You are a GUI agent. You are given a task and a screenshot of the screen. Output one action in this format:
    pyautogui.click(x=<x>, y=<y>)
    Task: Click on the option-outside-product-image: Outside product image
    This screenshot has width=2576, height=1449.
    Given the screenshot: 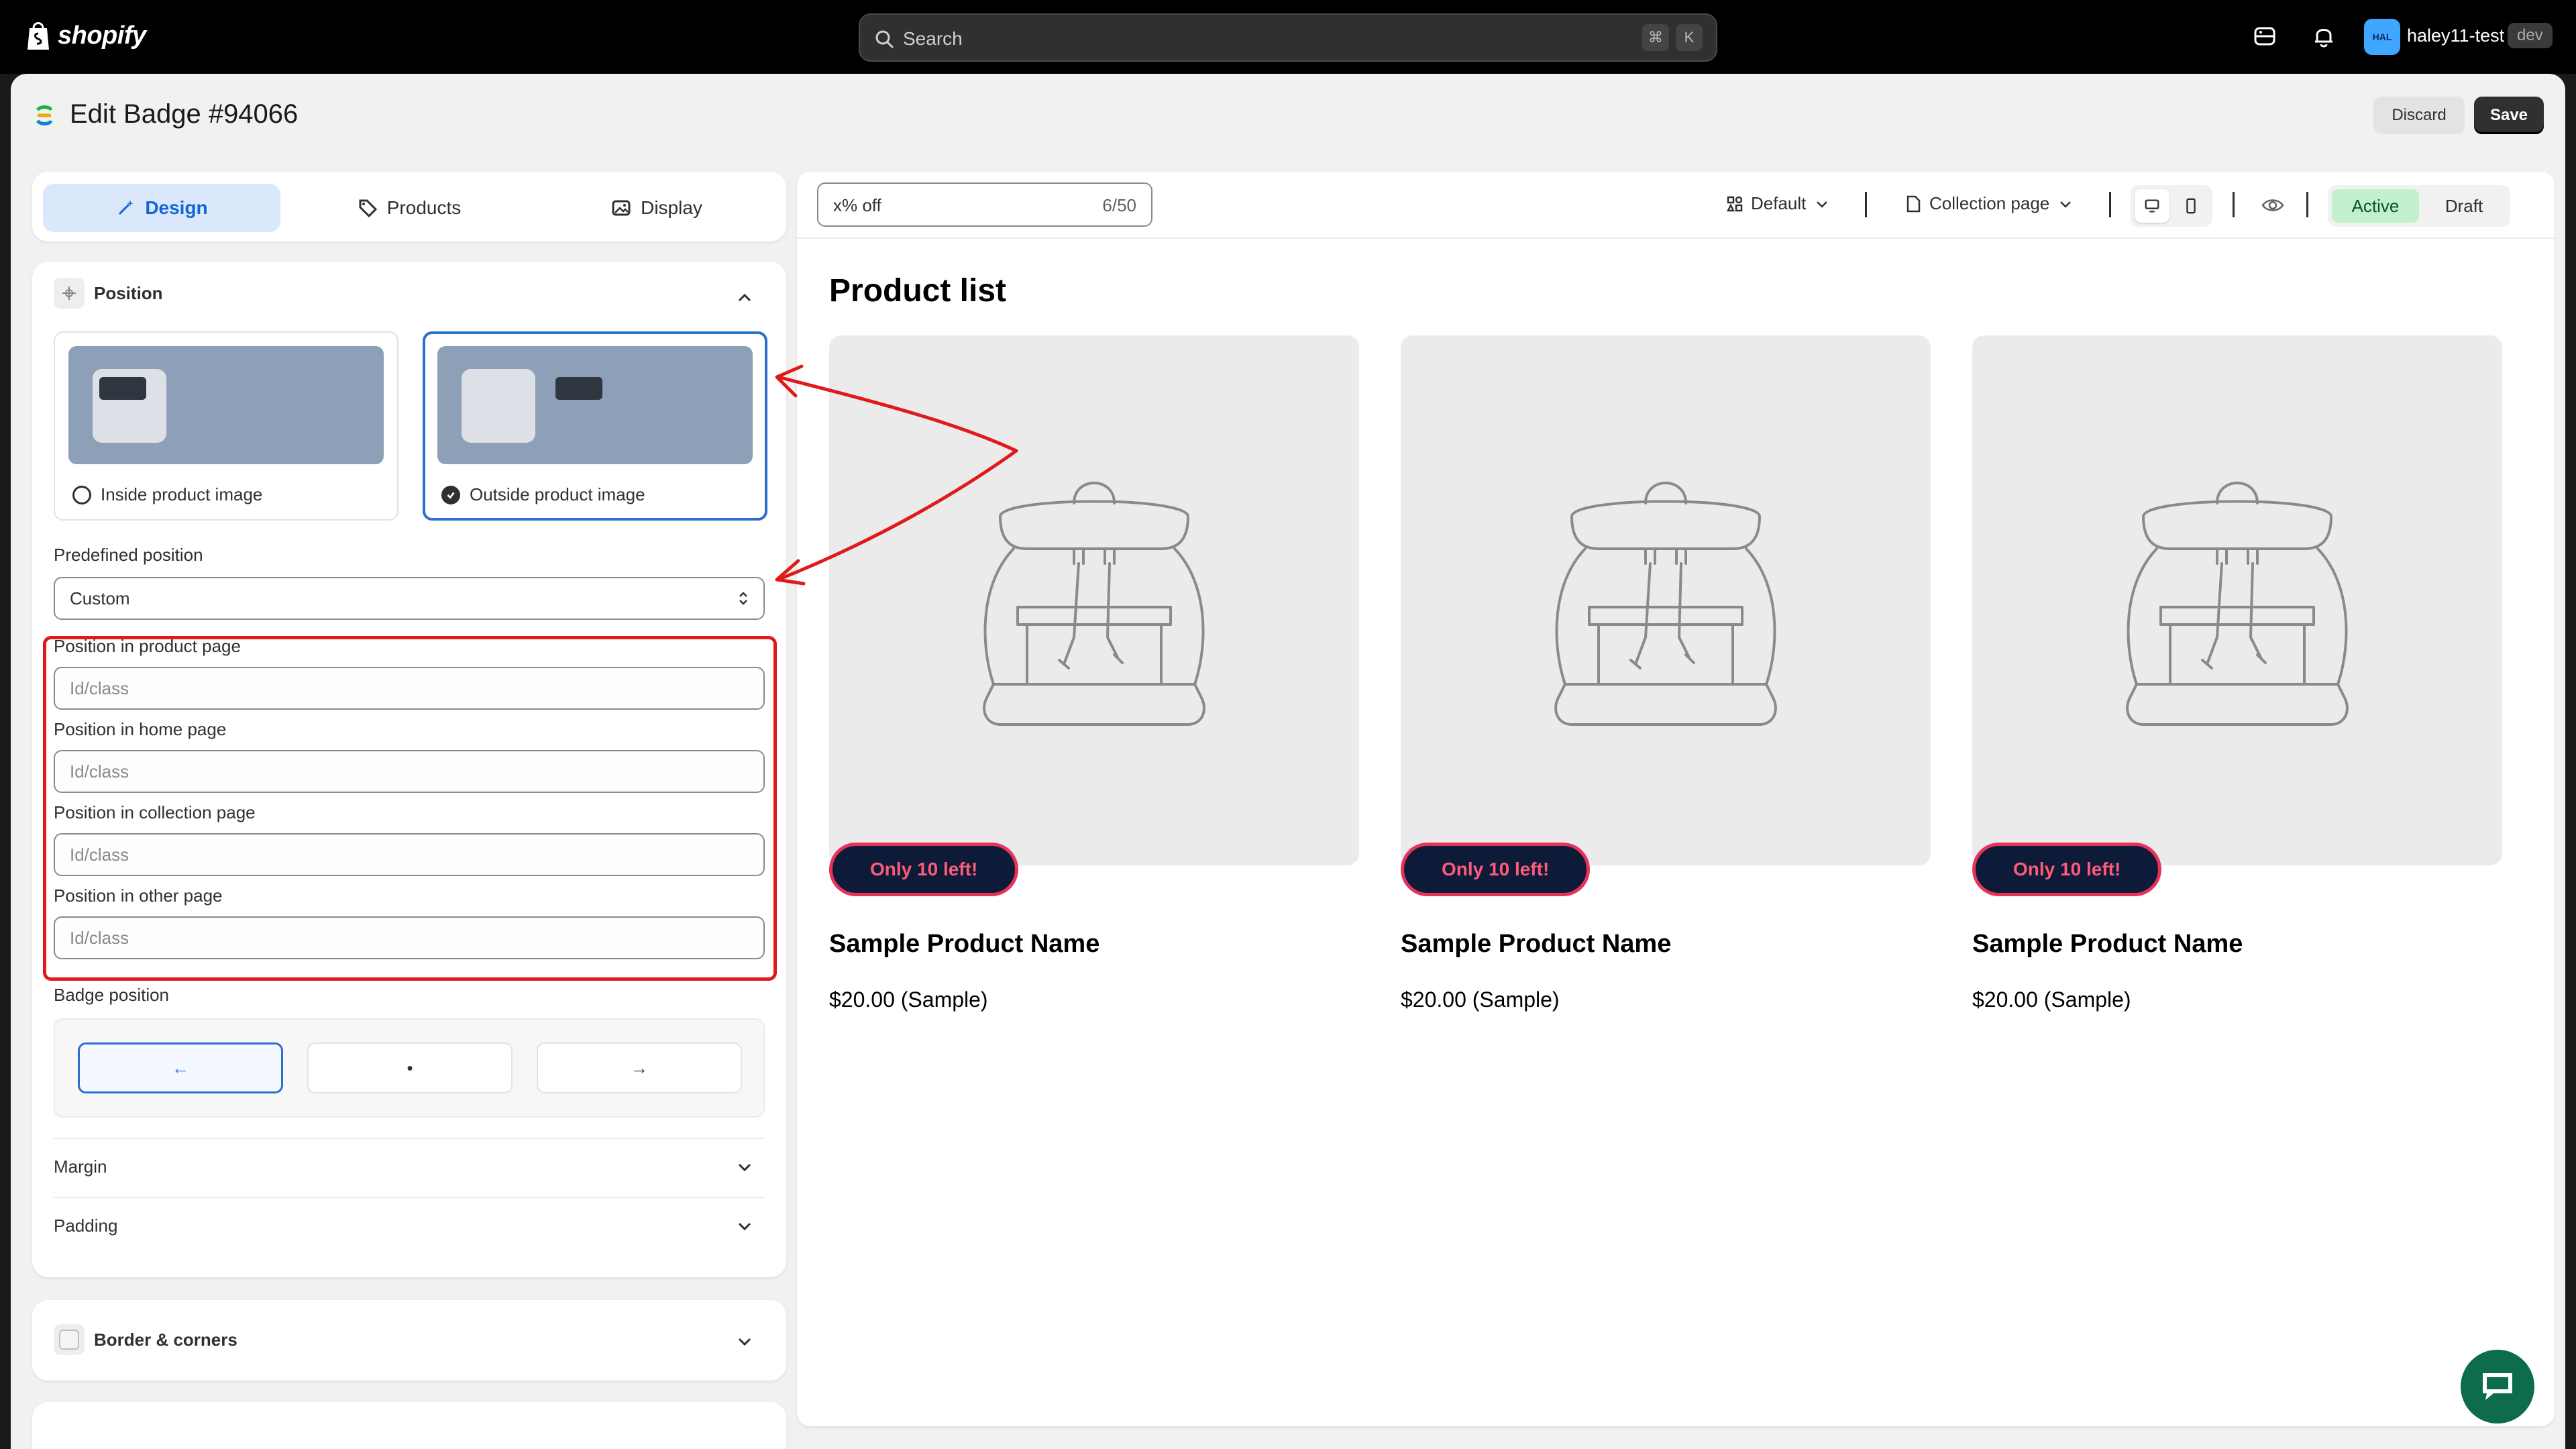 What is the action you would take?
    pyautogui.click(x=595, y=426)
    